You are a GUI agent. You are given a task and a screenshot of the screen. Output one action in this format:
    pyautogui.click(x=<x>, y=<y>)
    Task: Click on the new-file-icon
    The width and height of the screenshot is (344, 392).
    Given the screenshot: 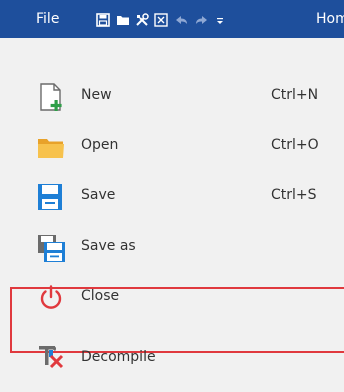 What is the action you would take?
    pyautogui.click(x=51, y=97)
    